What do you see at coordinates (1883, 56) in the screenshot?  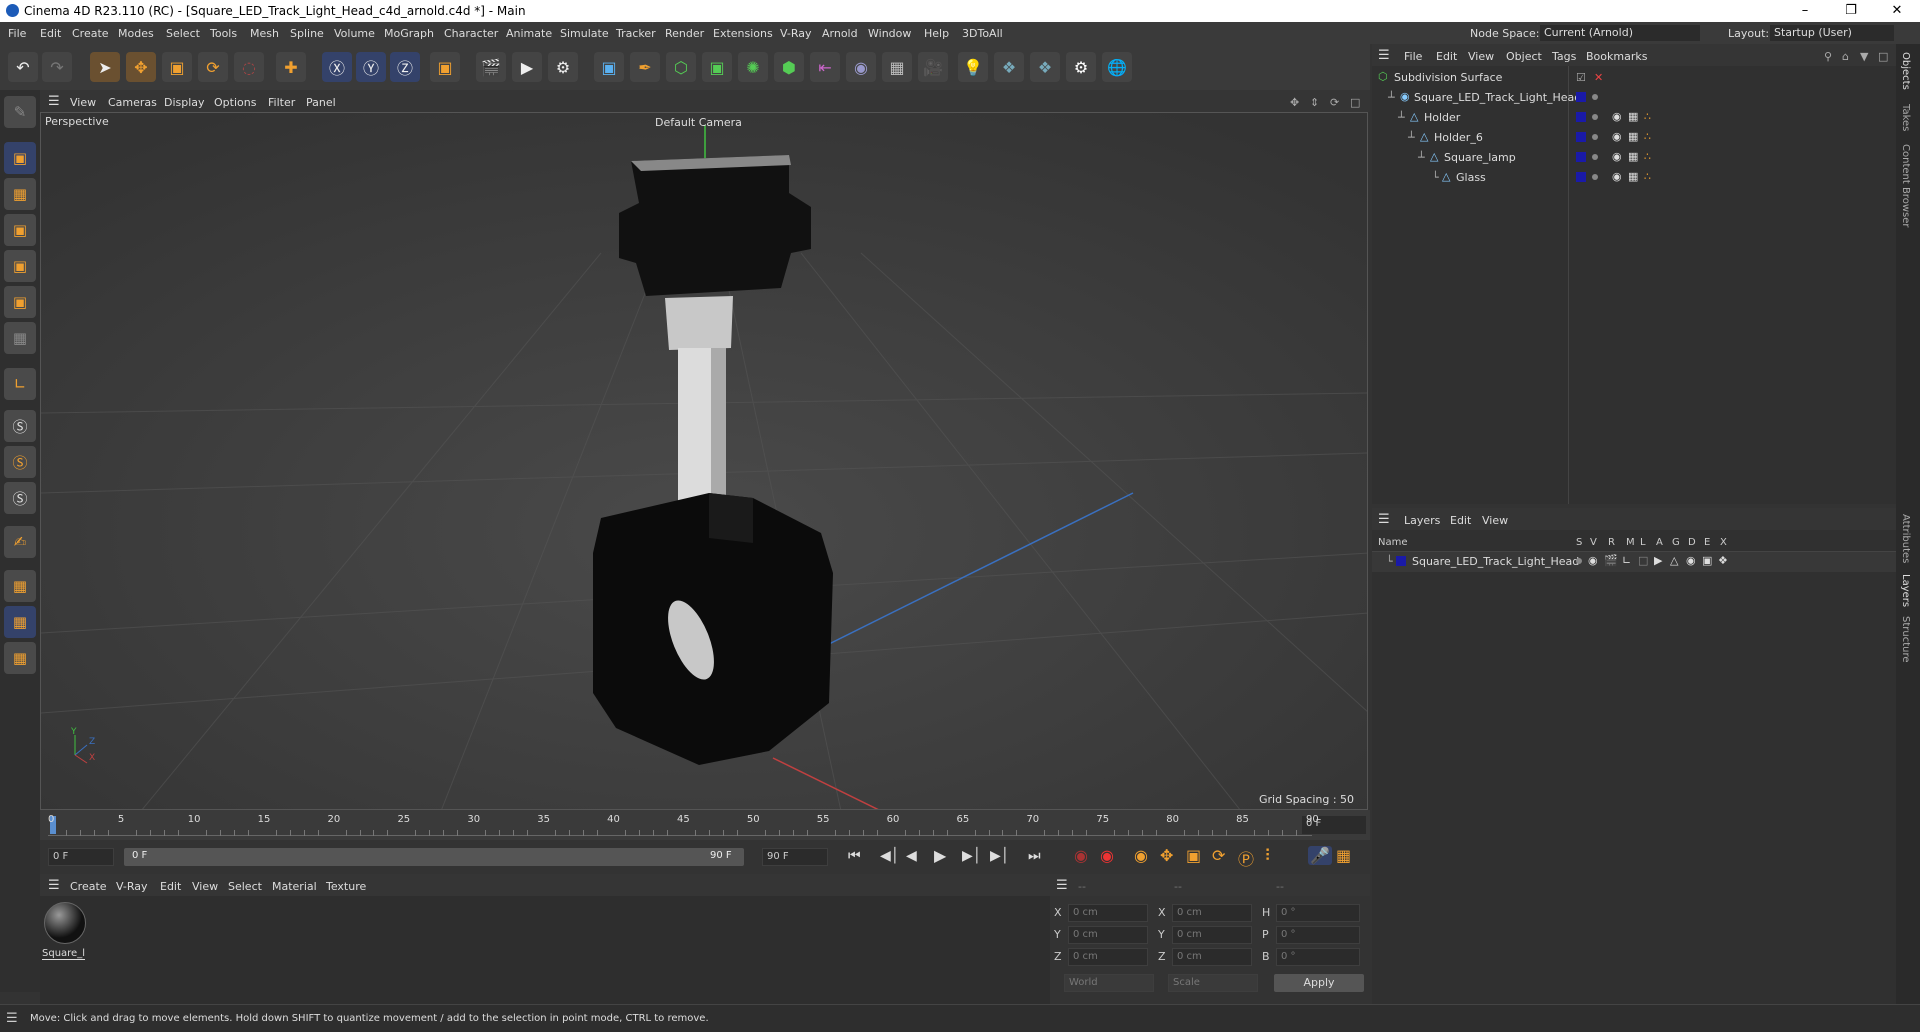 I see `expand-icon: □` at bounding box center [1883, 56].